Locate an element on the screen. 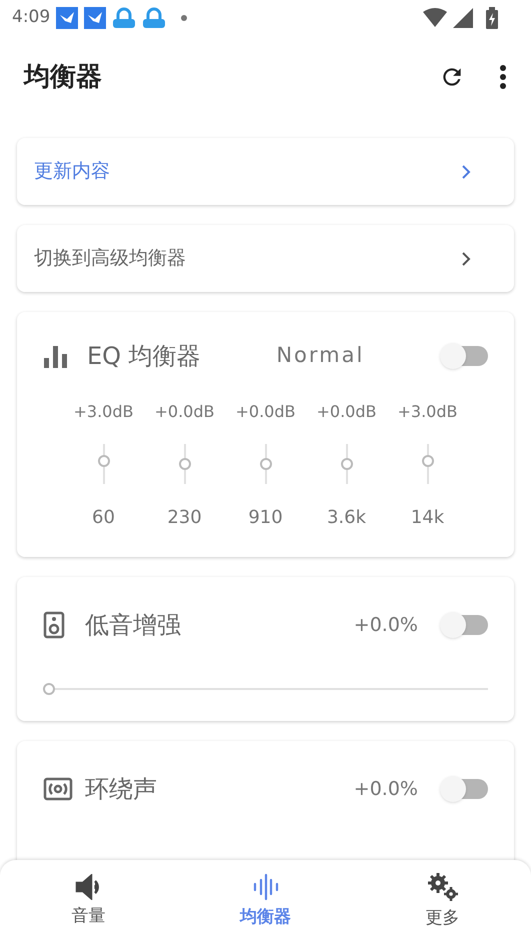 This screenshot has height=944, width=531. frequency-label: 230 is located at coordinates (184, 518).